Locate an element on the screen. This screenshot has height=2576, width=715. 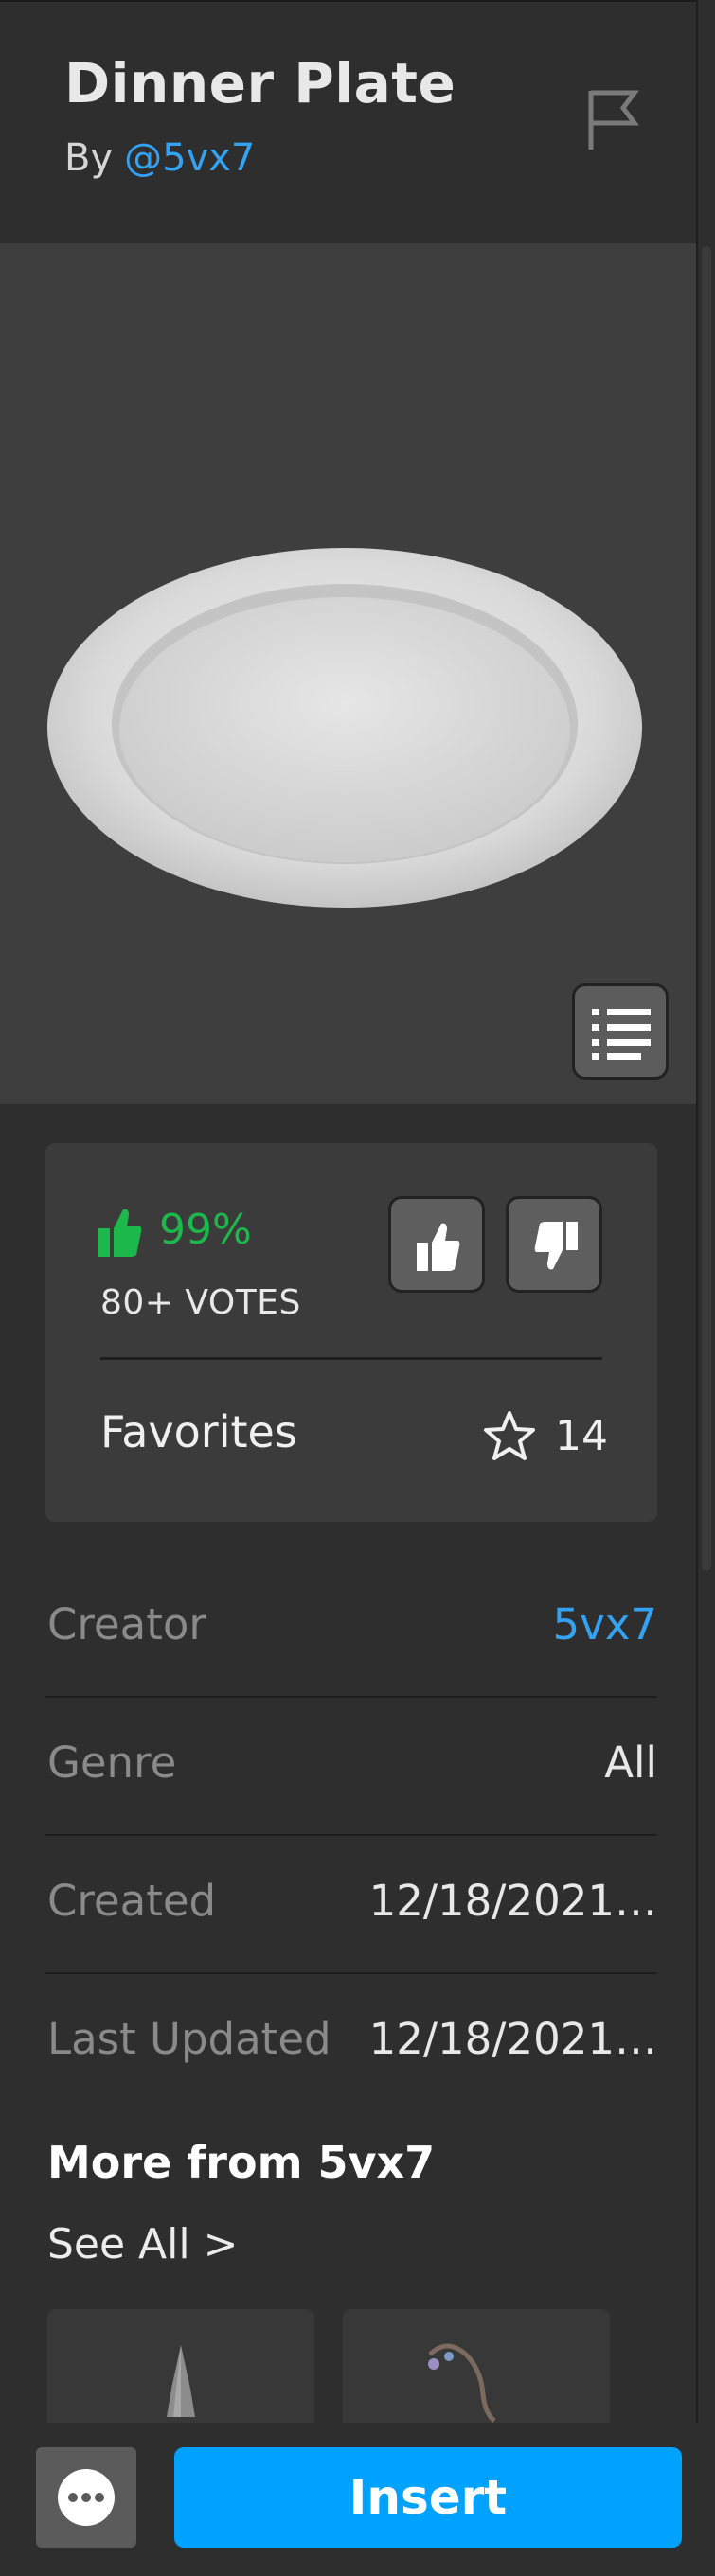
bottom-action-bar: Insert is located at coordinates (358, 2499).